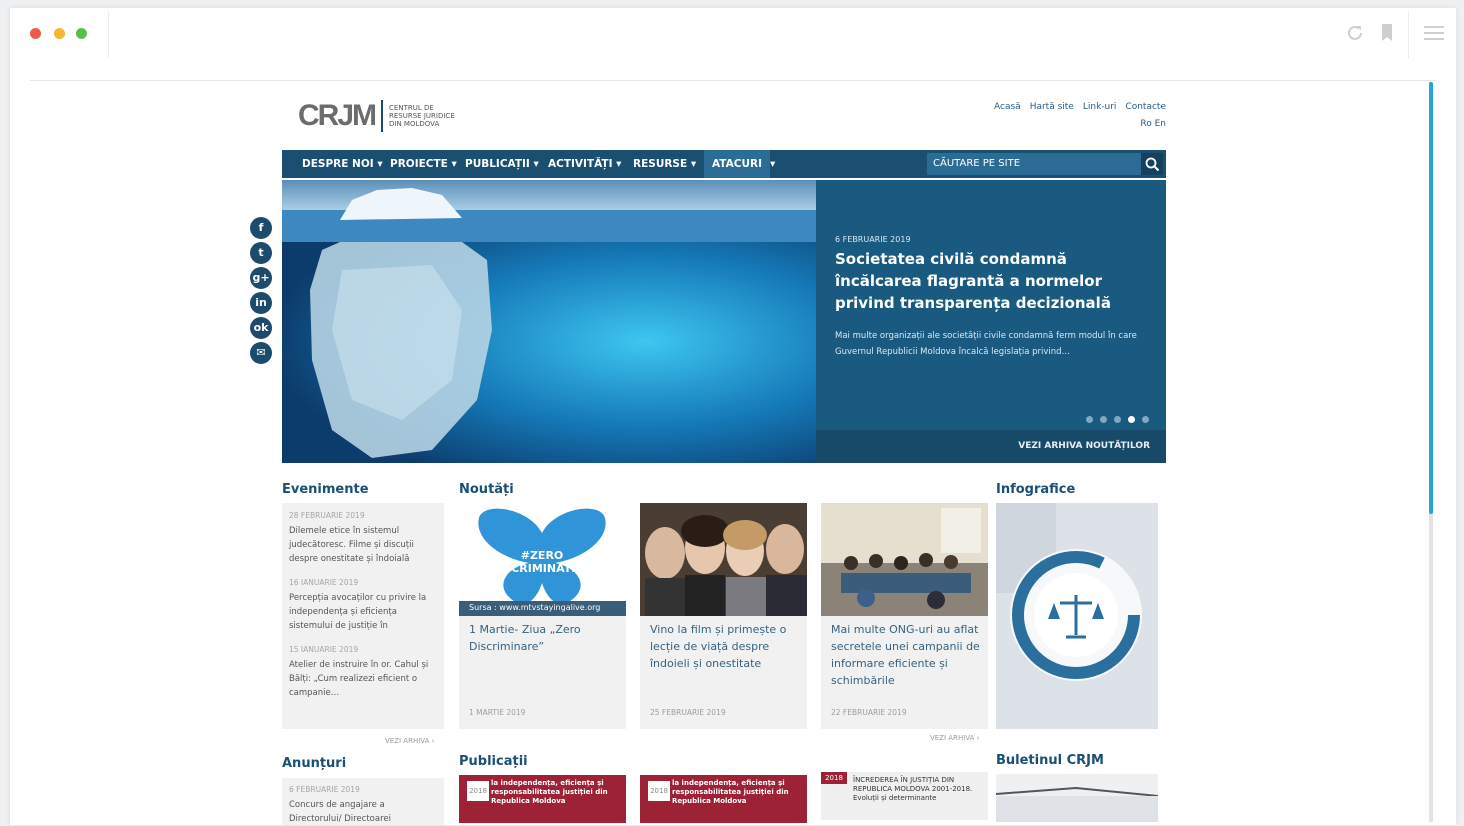  Describe the element at coordinates (542, 555) in the screenshot. I see `butterfly-caption-1: #ZERO` at that location.